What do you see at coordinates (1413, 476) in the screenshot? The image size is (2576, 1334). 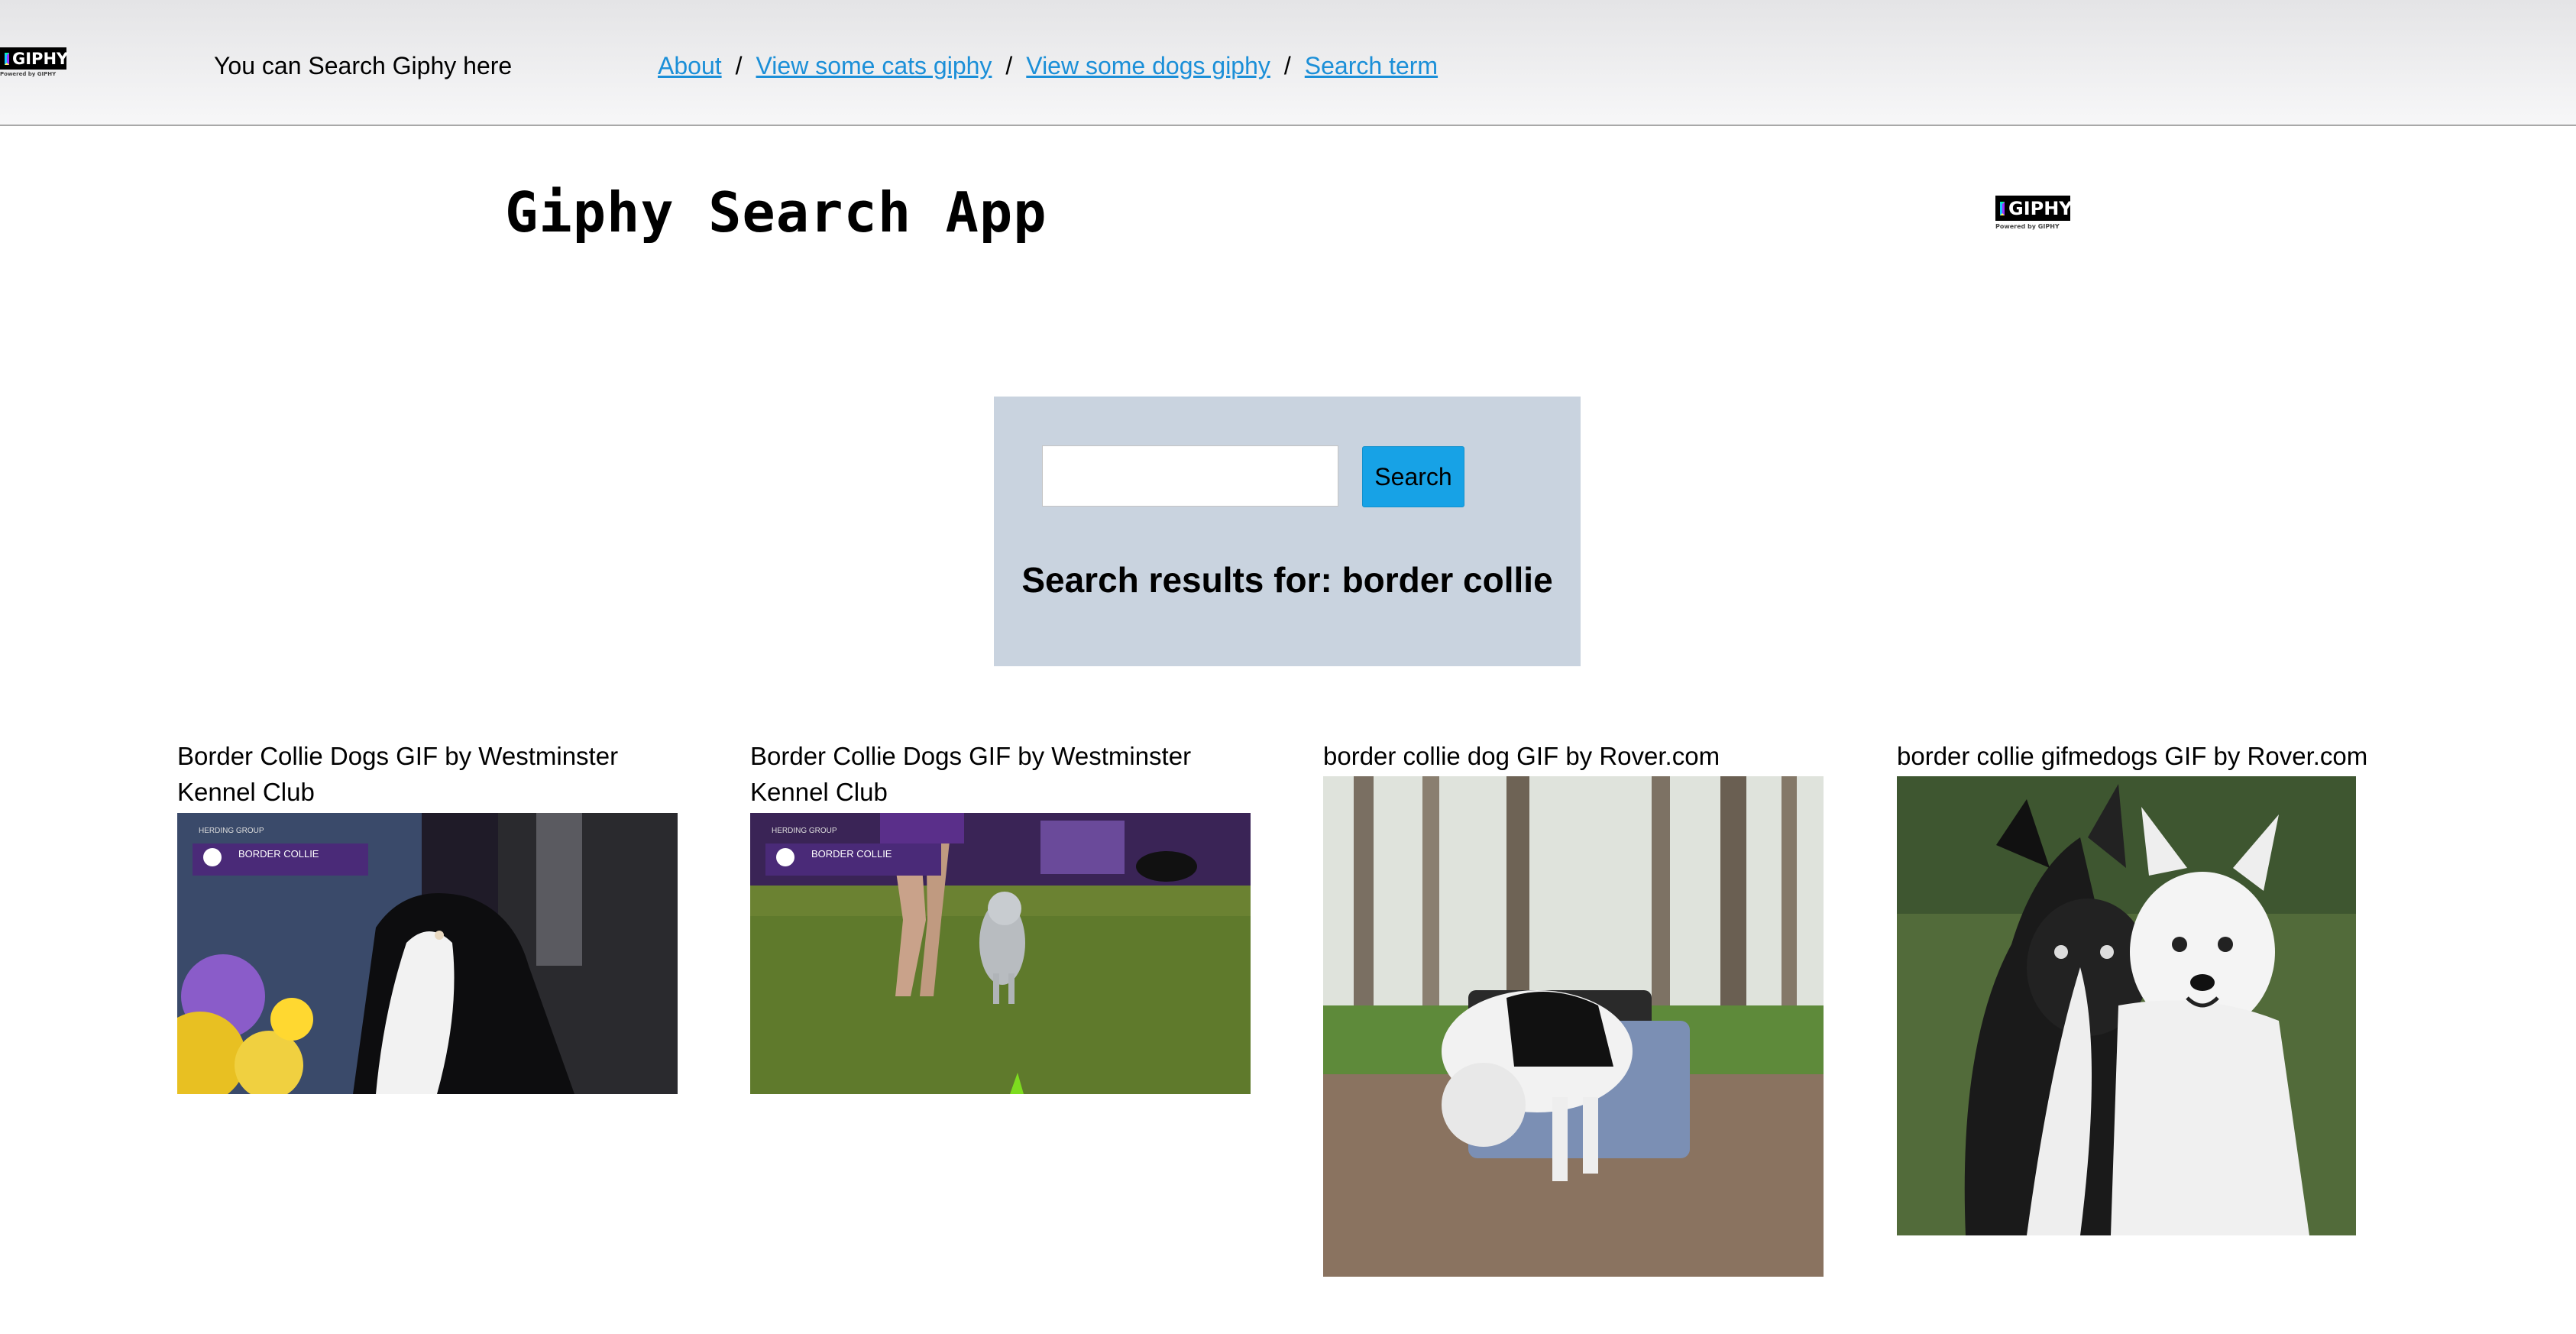 I see `search-button: Search` at bounding box center [1413, 476].